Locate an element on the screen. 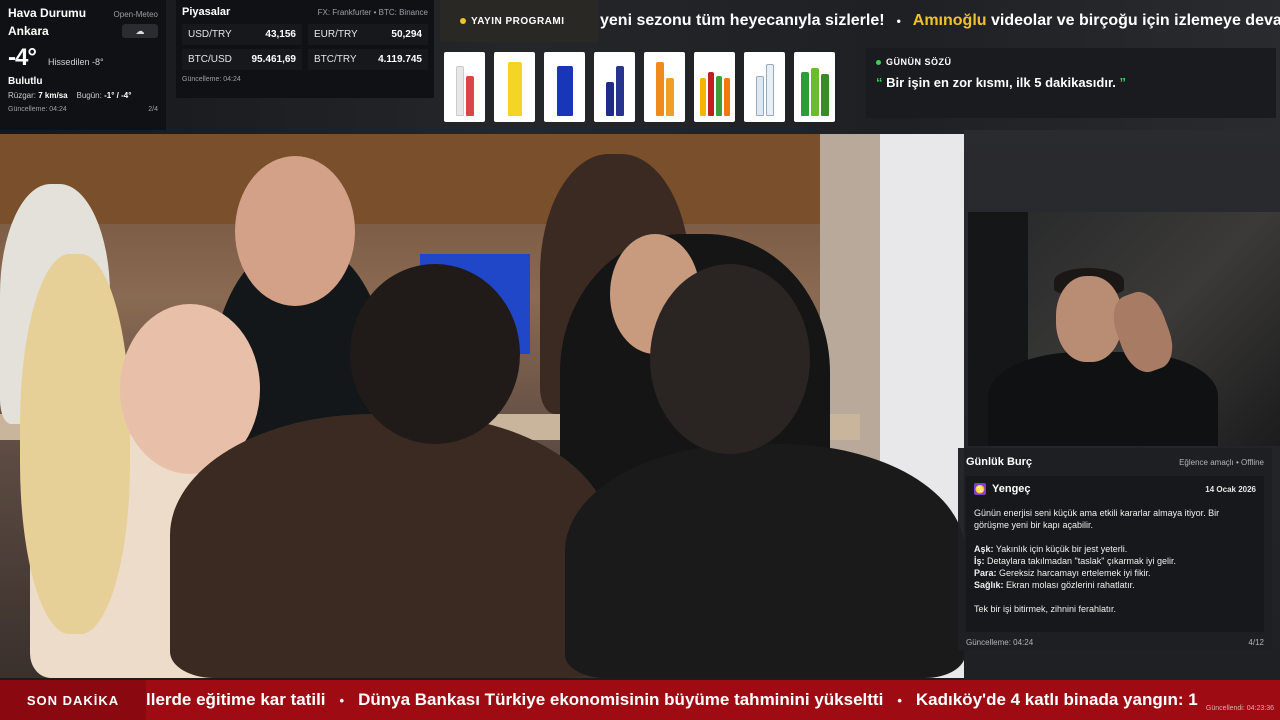 This screenshot has width=1280, height=720. weather-city: Ankara is located at coordinates (28, 31).